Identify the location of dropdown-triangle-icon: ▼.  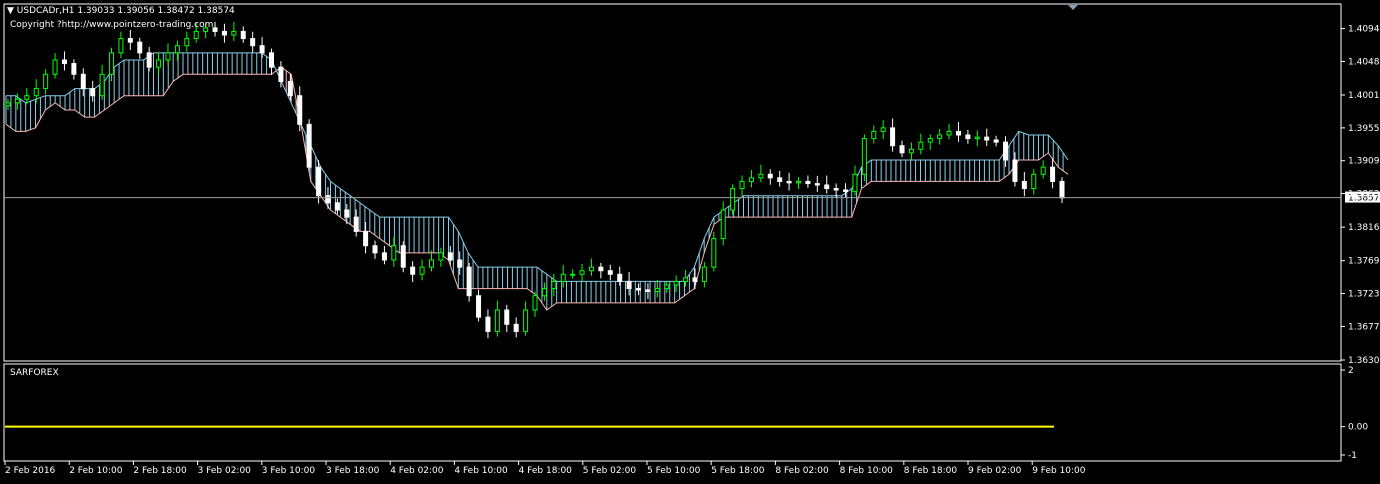
(10, 11).